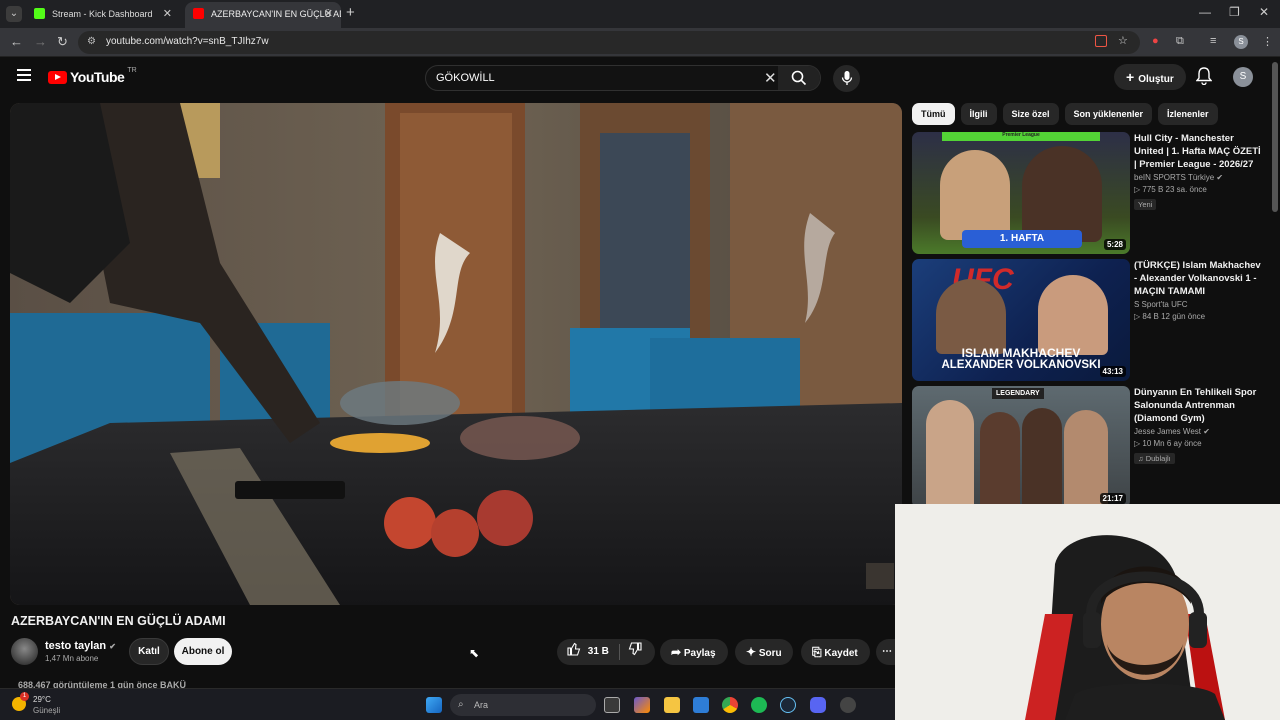  What do you see at coordinates (1241, 42) in the screenshot?
I see `profile-avatar: S` at bounding box center [1241, 42].